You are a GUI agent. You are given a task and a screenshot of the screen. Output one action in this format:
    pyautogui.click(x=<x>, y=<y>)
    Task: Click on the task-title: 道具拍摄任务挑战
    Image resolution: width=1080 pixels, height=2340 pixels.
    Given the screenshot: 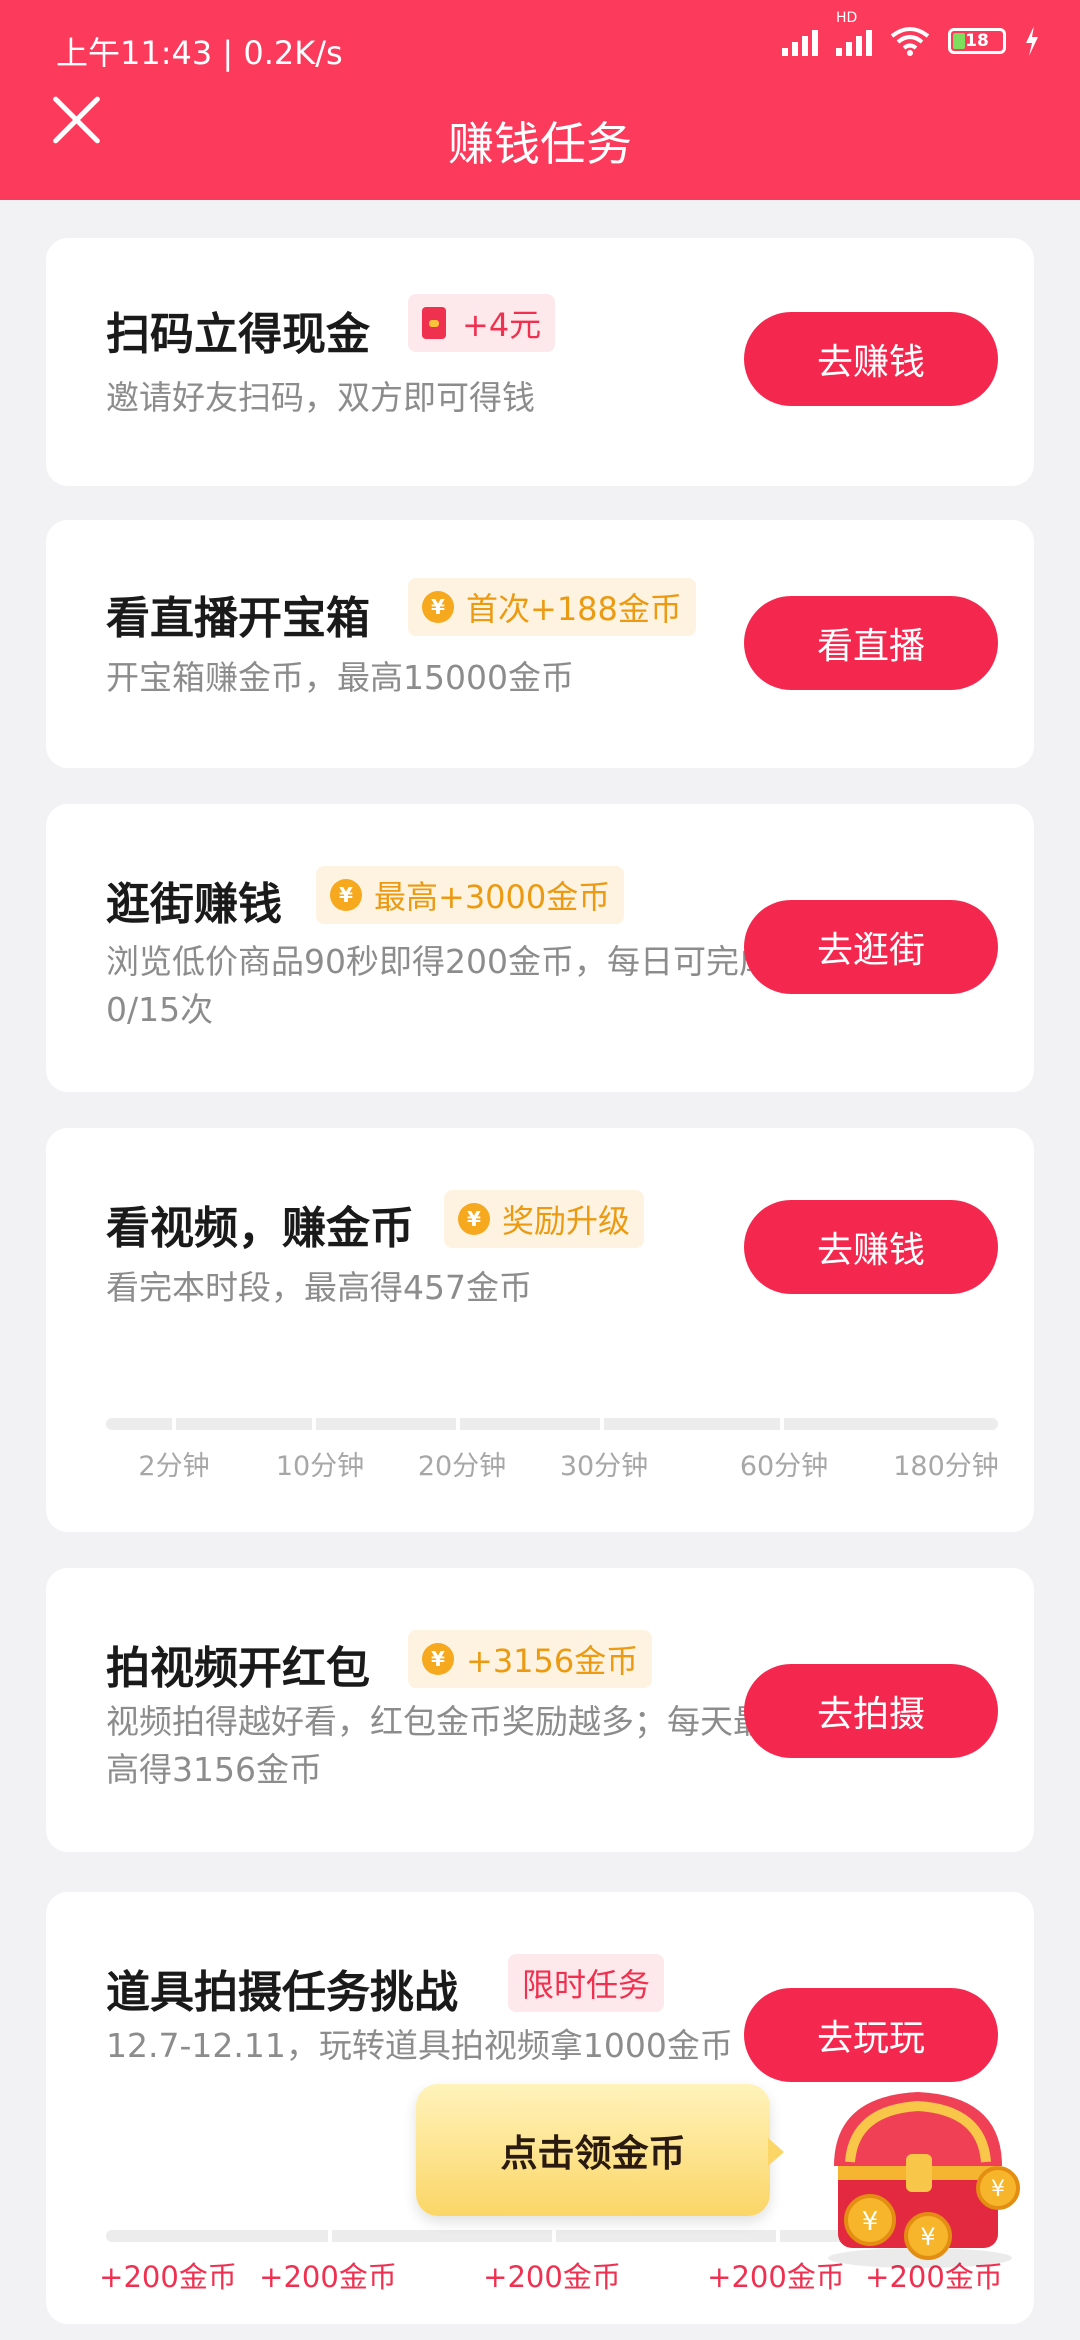 What is the action you would take?
    pyautogui.click(x=282, y=1992)
    